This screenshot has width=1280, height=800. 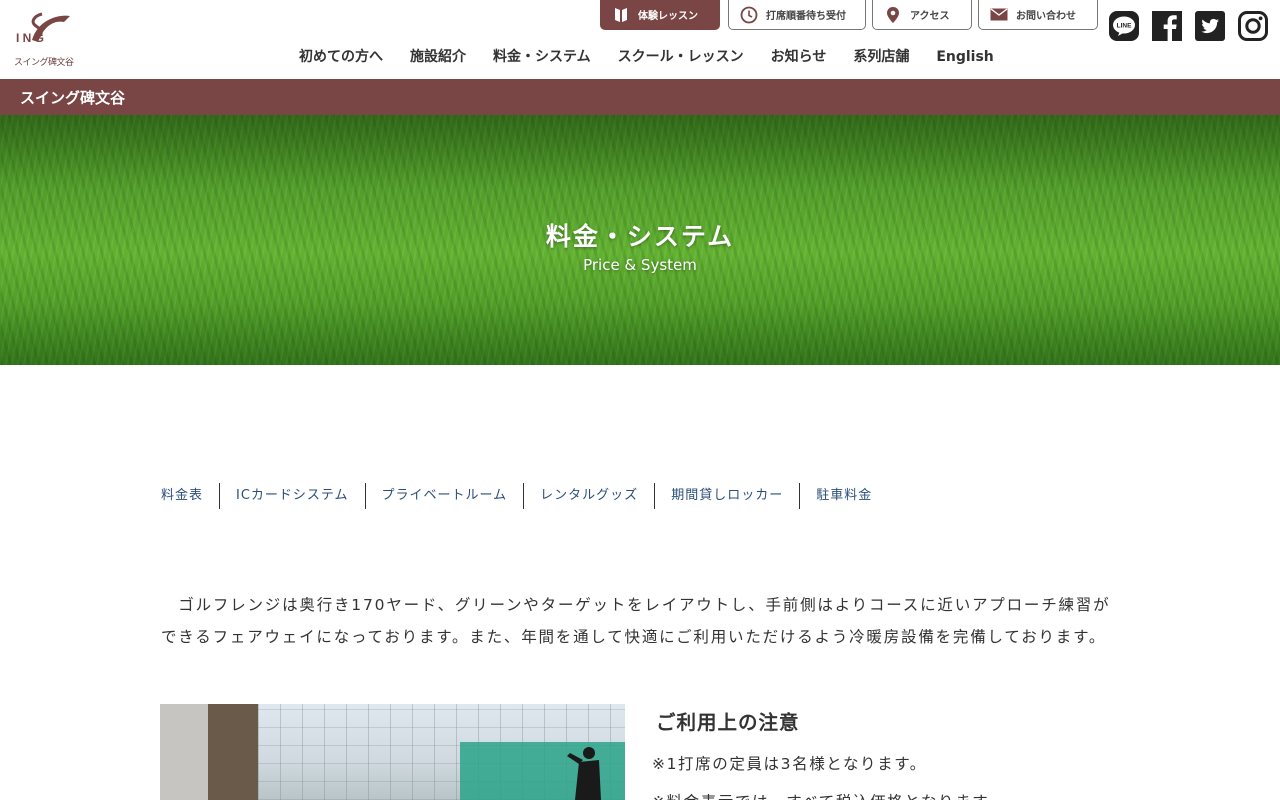 I want to click on nav-item-price-system: 料金・システム, so click(x=542, y=57).